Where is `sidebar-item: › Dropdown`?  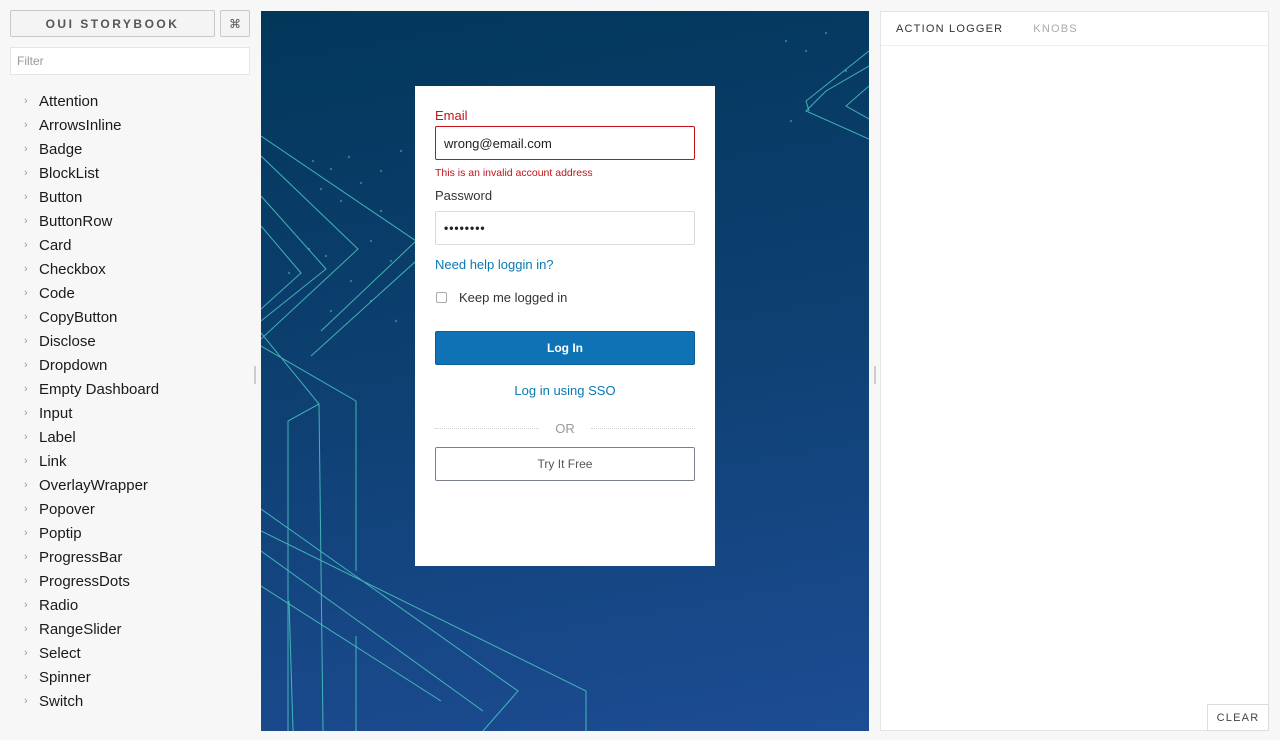 sidebar-item: › Dropdown is located at coordinates (130, 365).